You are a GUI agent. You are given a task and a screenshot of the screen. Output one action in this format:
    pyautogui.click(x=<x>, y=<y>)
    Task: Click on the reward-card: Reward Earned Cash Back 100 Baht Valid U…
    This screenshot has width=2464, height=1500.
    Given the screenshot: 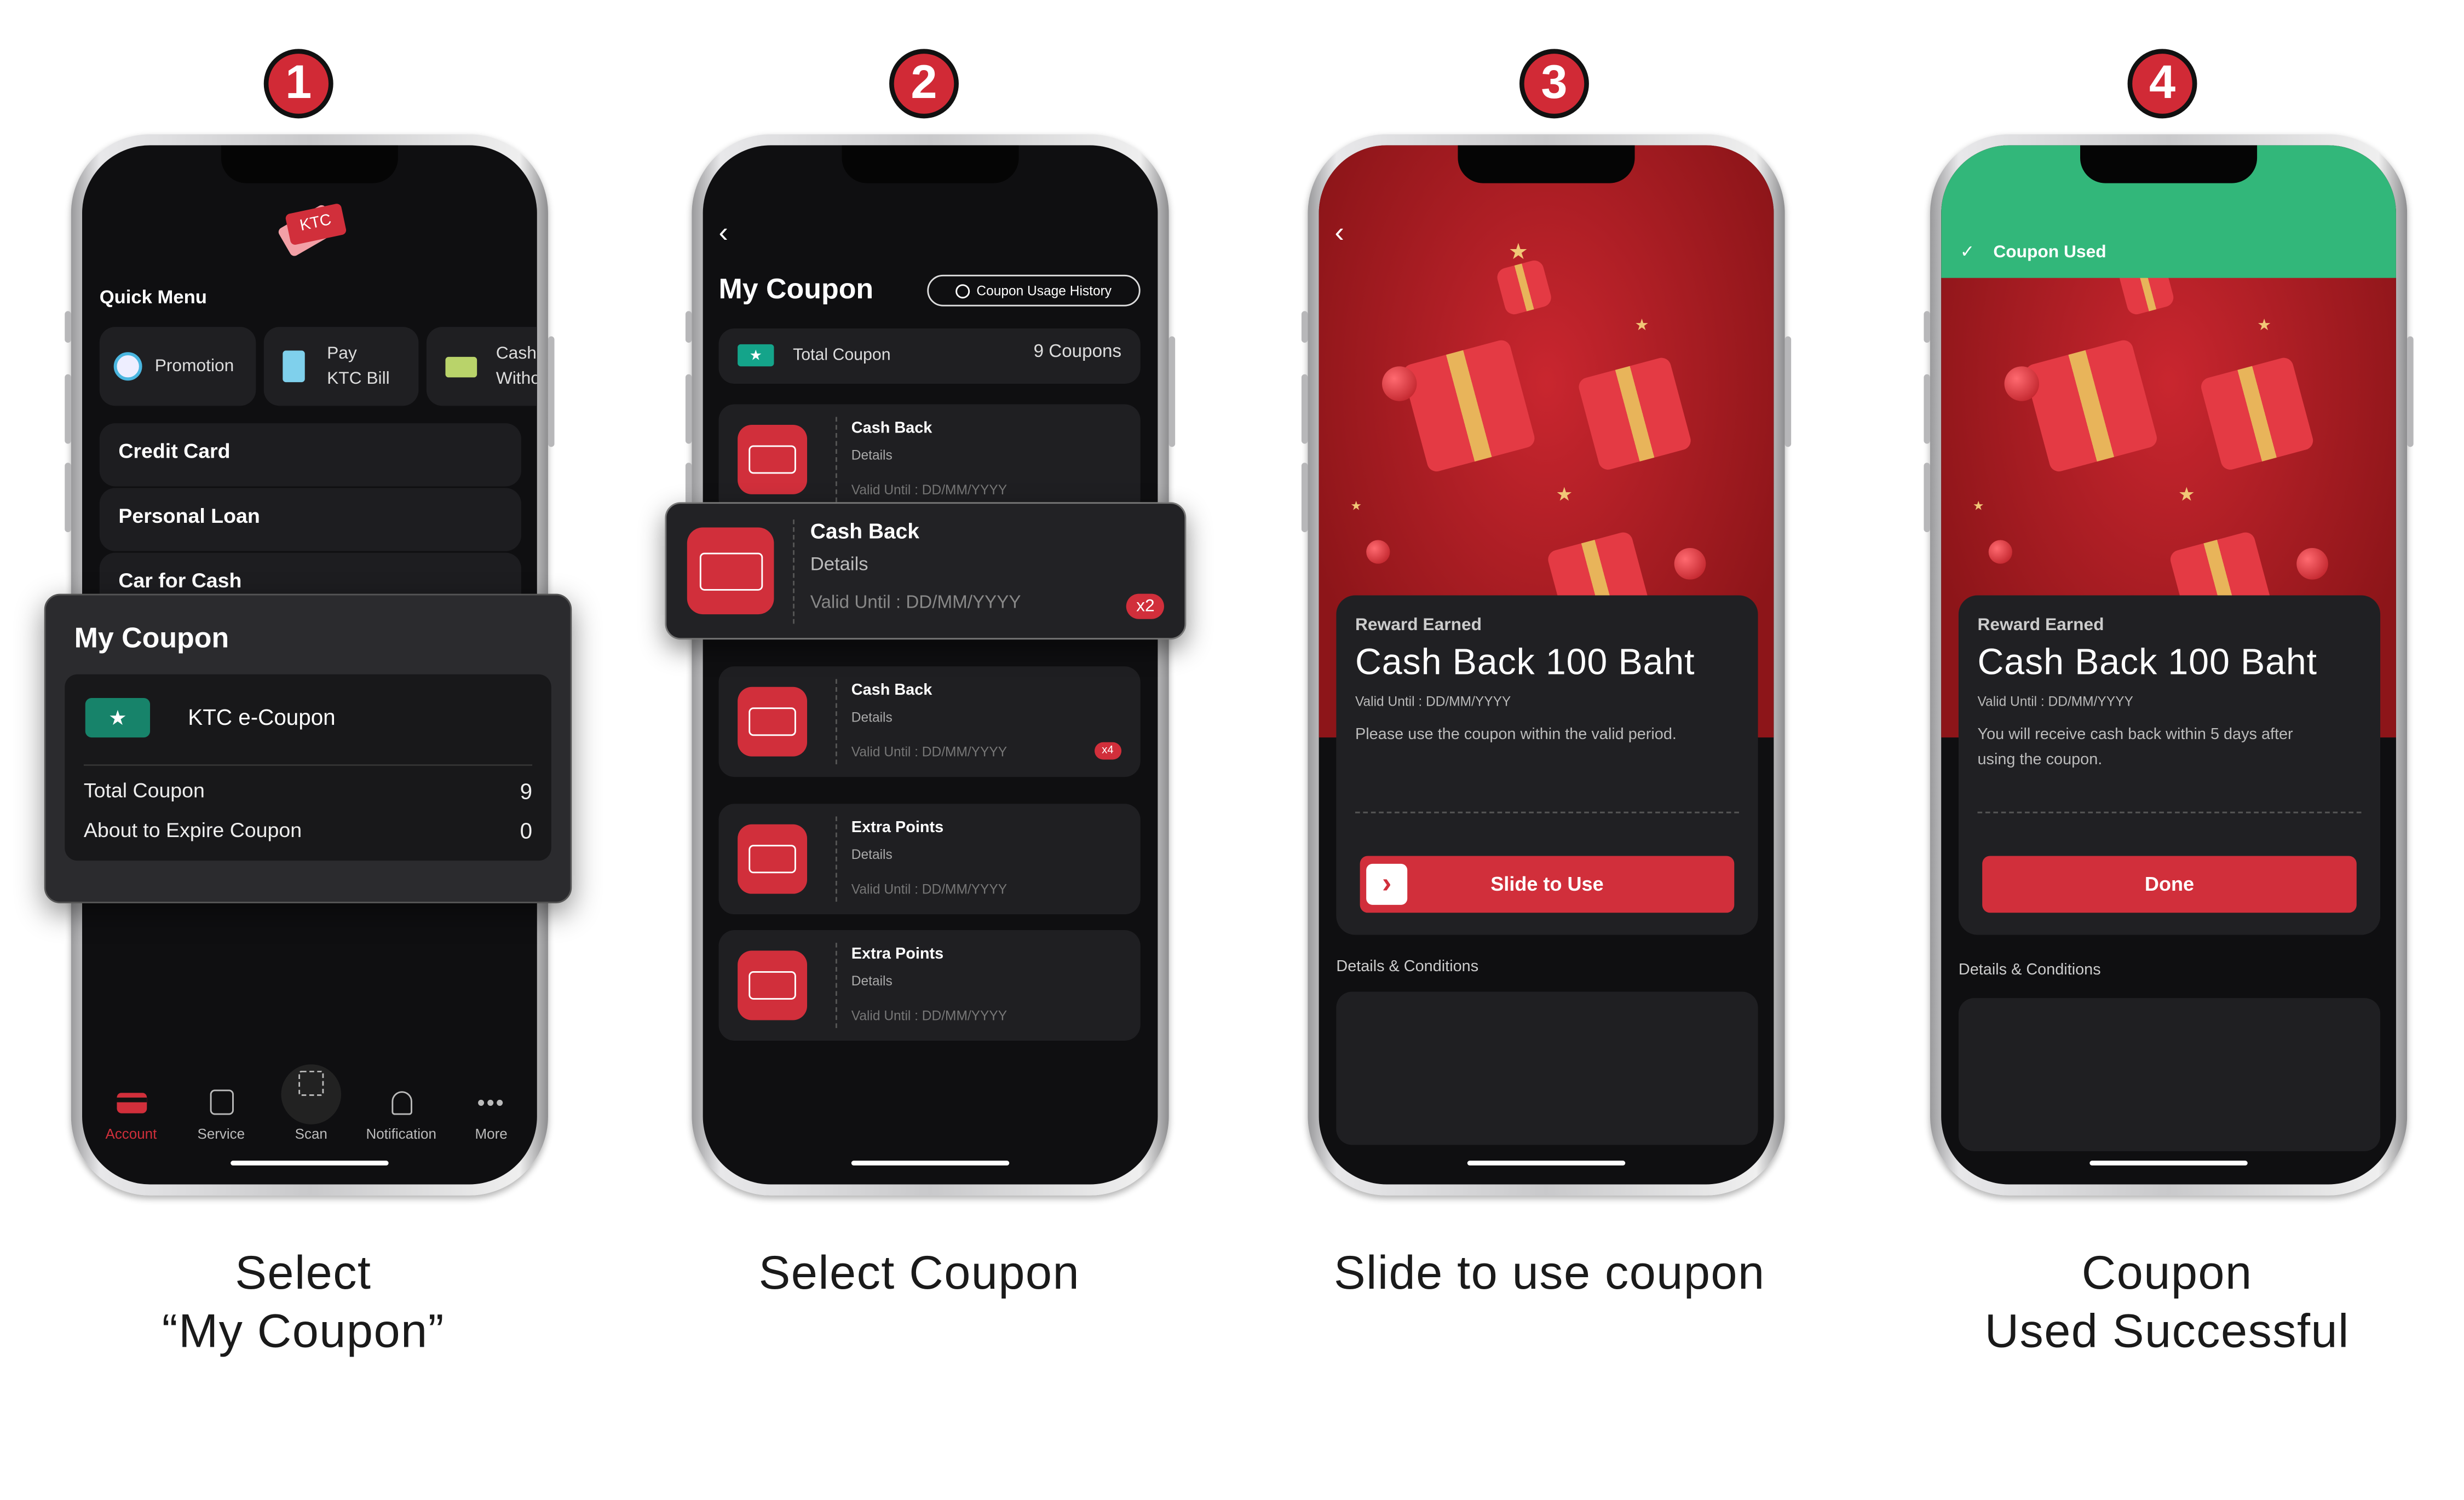 What is the action you would take?
    pyautogui.click(x=1547, y=765)
    